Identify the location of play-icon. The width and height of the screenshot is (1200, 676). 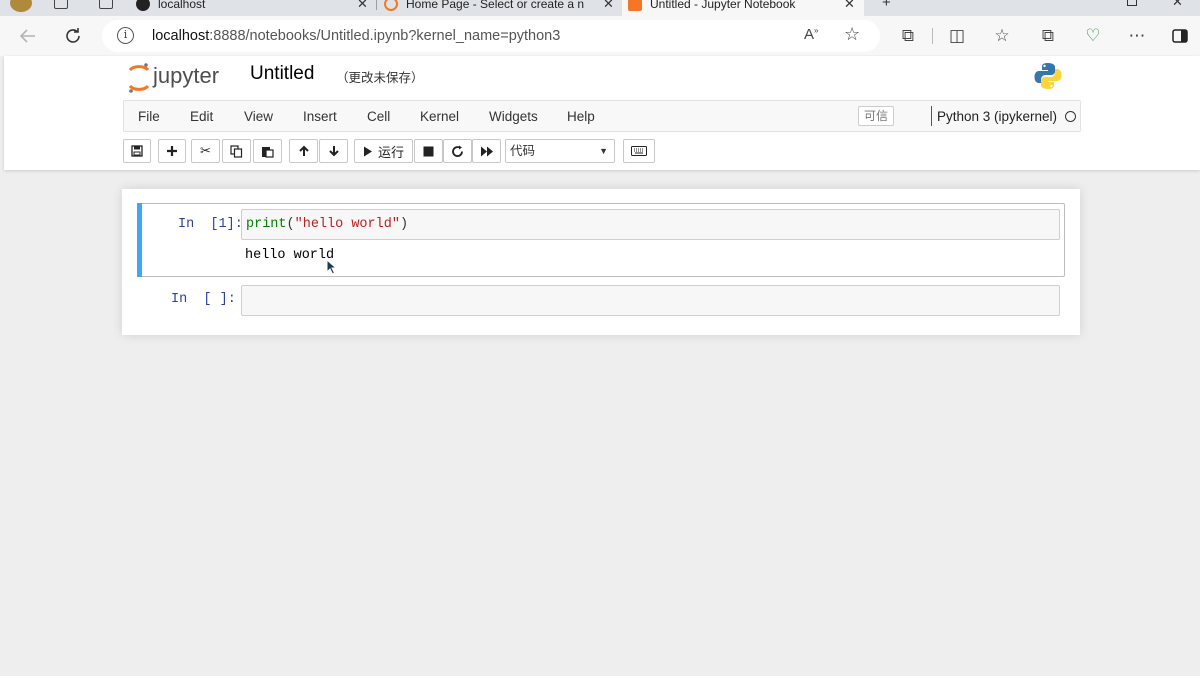
(367, 151).